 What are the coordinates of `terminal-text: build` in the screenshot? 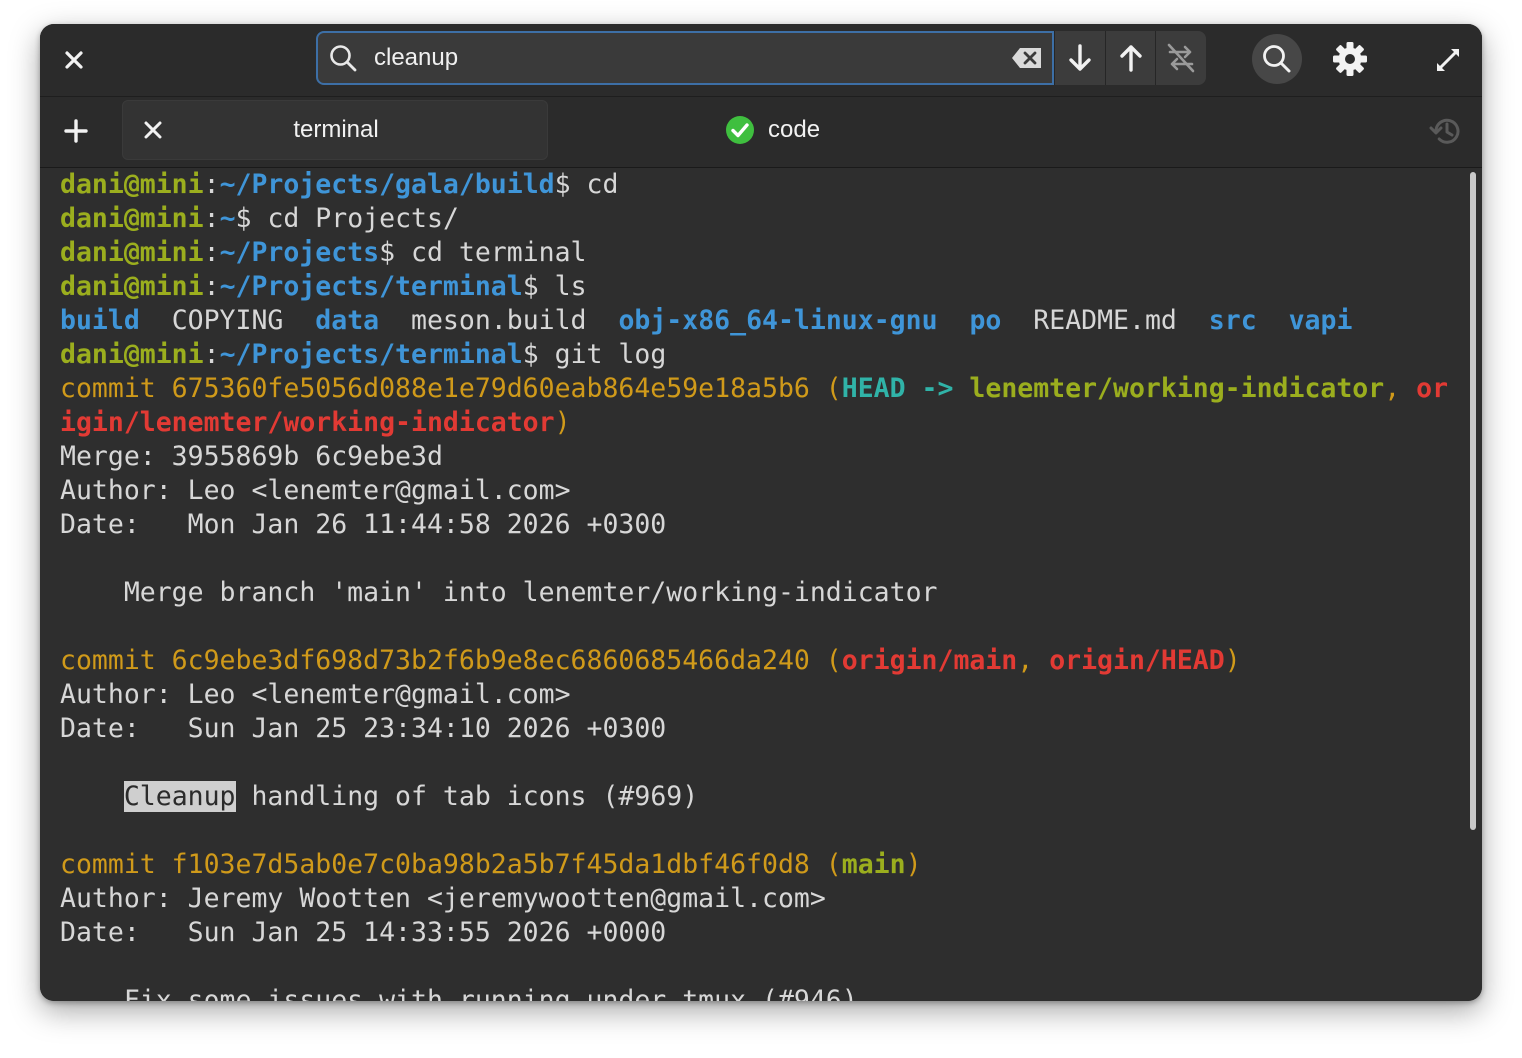 It's located at (100, 320).